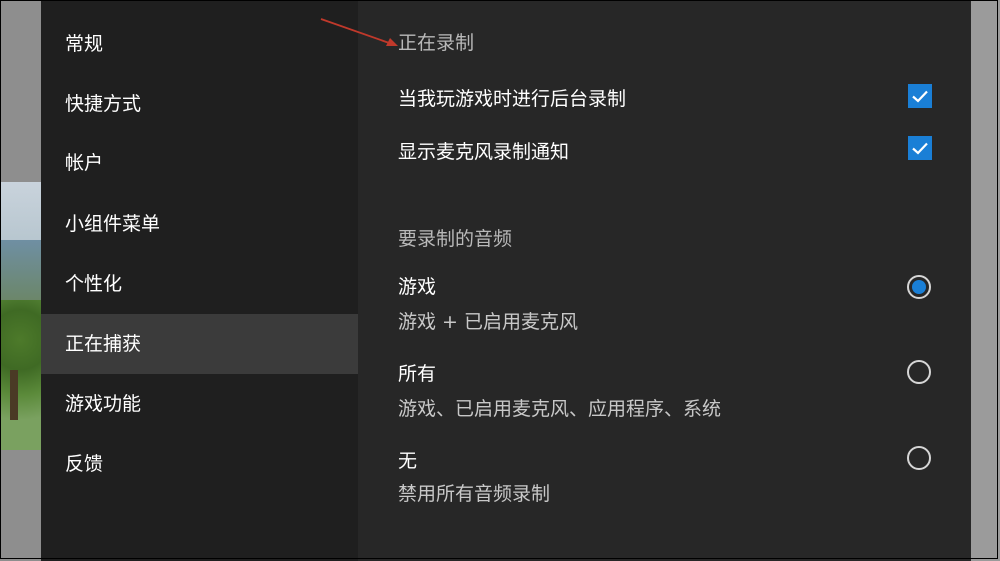  Describe the element at coordinates (20, 375) in the screenshot. I see `background-tree` at that location.